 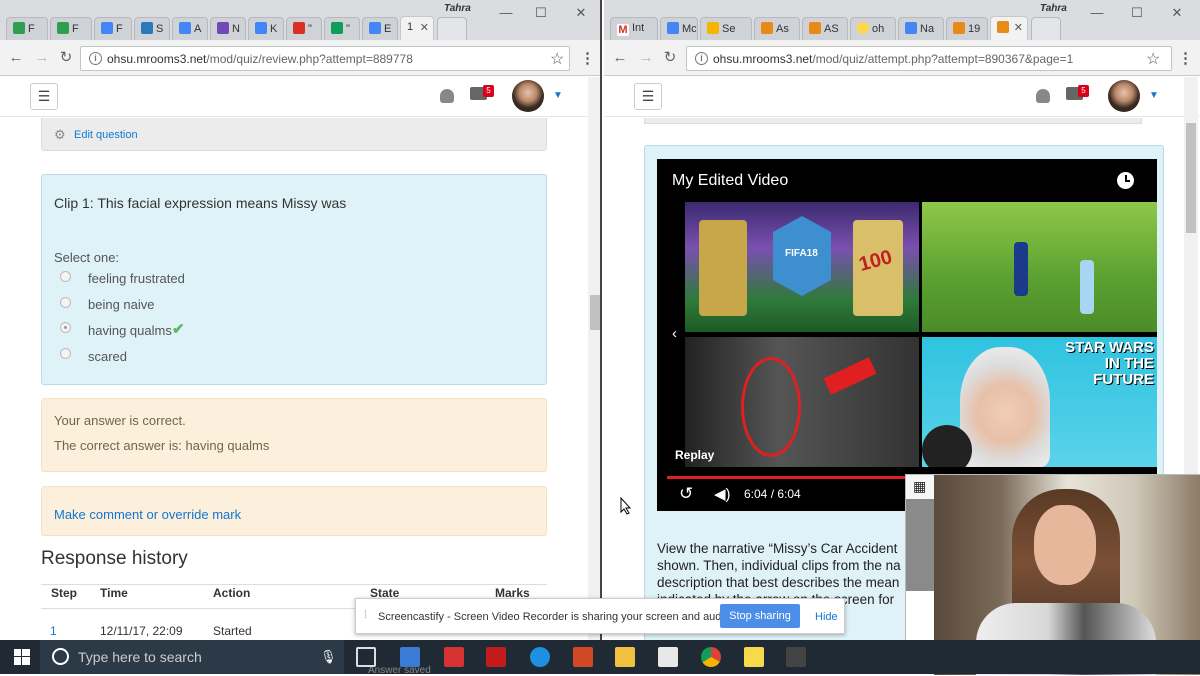 What do you see at coordinates (927, 29) in the screenshot?
I see `tab-label: Na` at bounding box center [927, 29].